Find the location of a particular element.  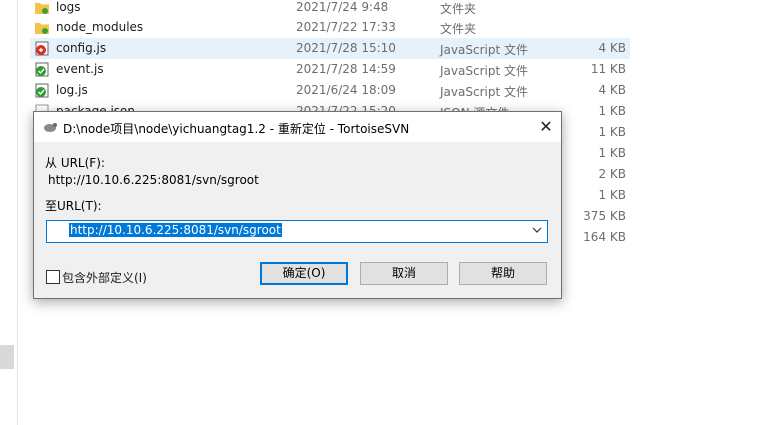

file-size: 2 KB is located at coordinates (612, 174).